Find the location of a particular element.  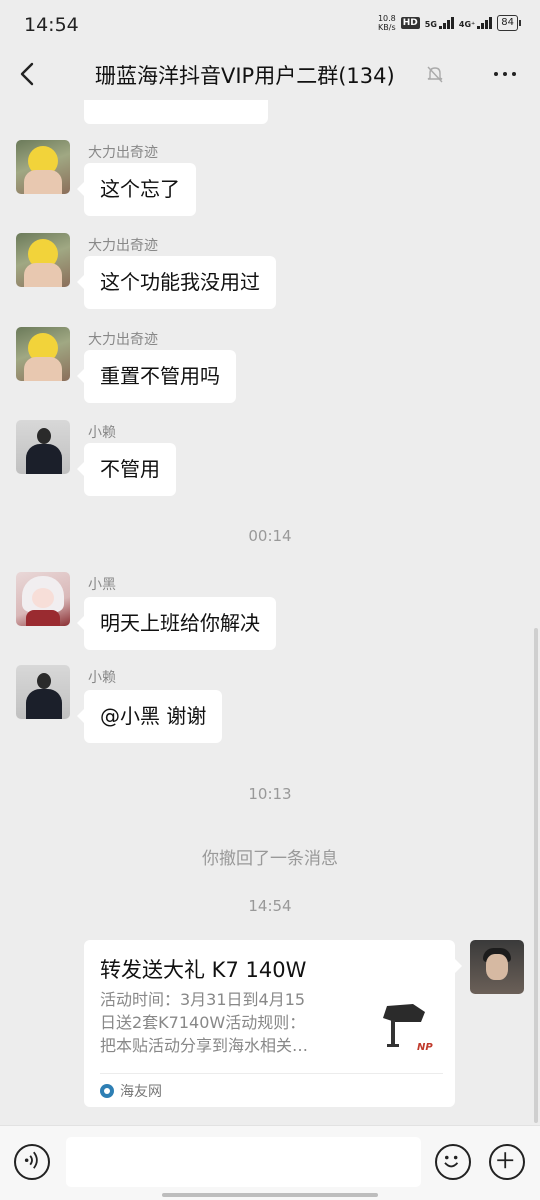

message-bubble: 这个功能我没用过 is located at coordinates (176, 282).